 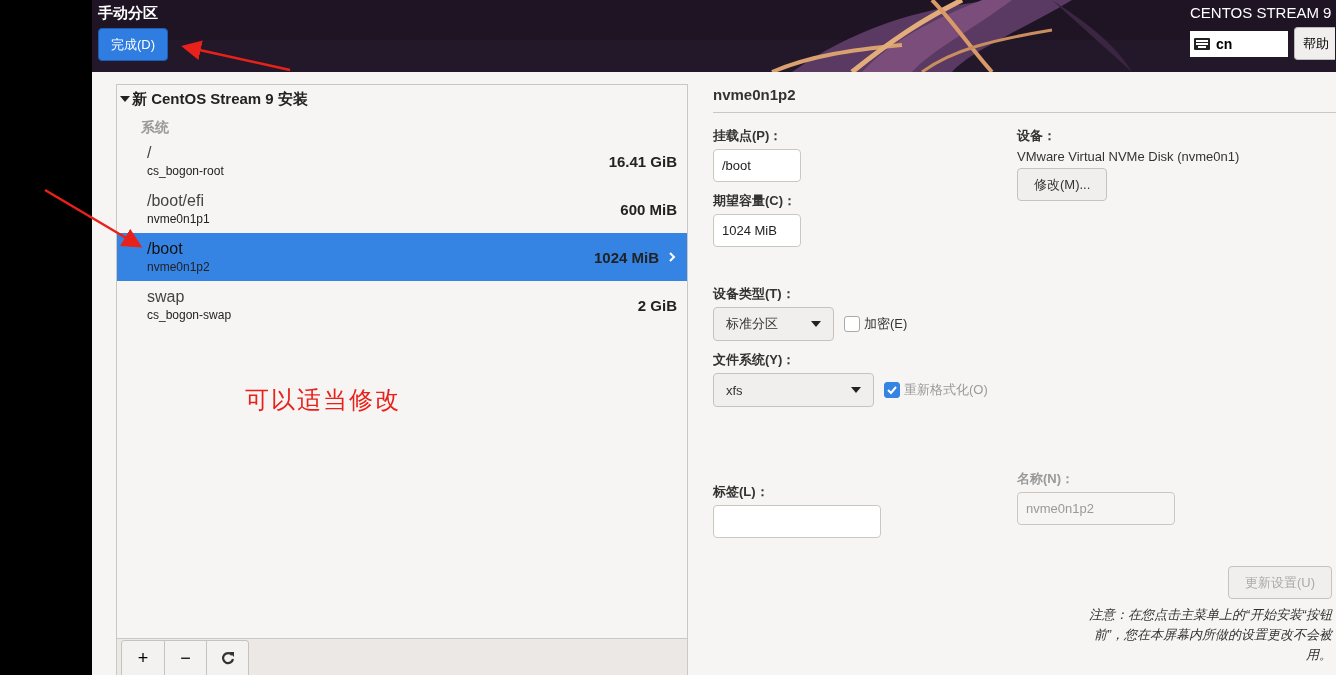 I want to click on remove-button: −, so click(x=185, y=658).